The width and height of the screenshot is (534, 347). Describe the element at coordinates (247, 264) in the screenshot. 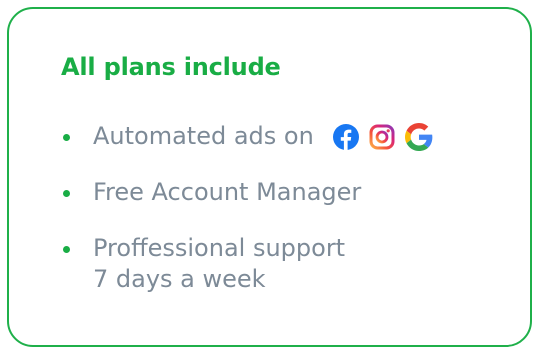

I see `list-item-support: Proffessional support 7 days a week` at that location.